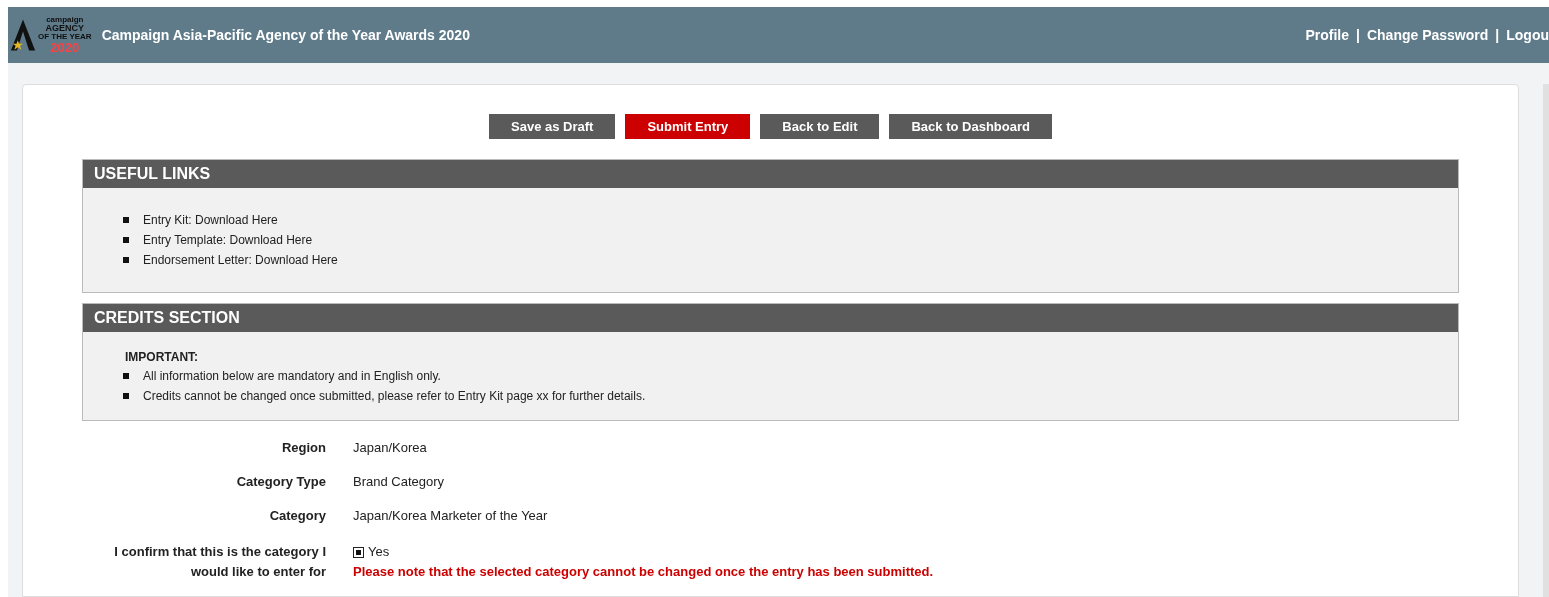 This screenshot has height=597, width=1549. What do you see at coordinates (162, 357) in the screenshot?
I see `important-heading: IMPORTANT:` at bounding box center [162, 357].